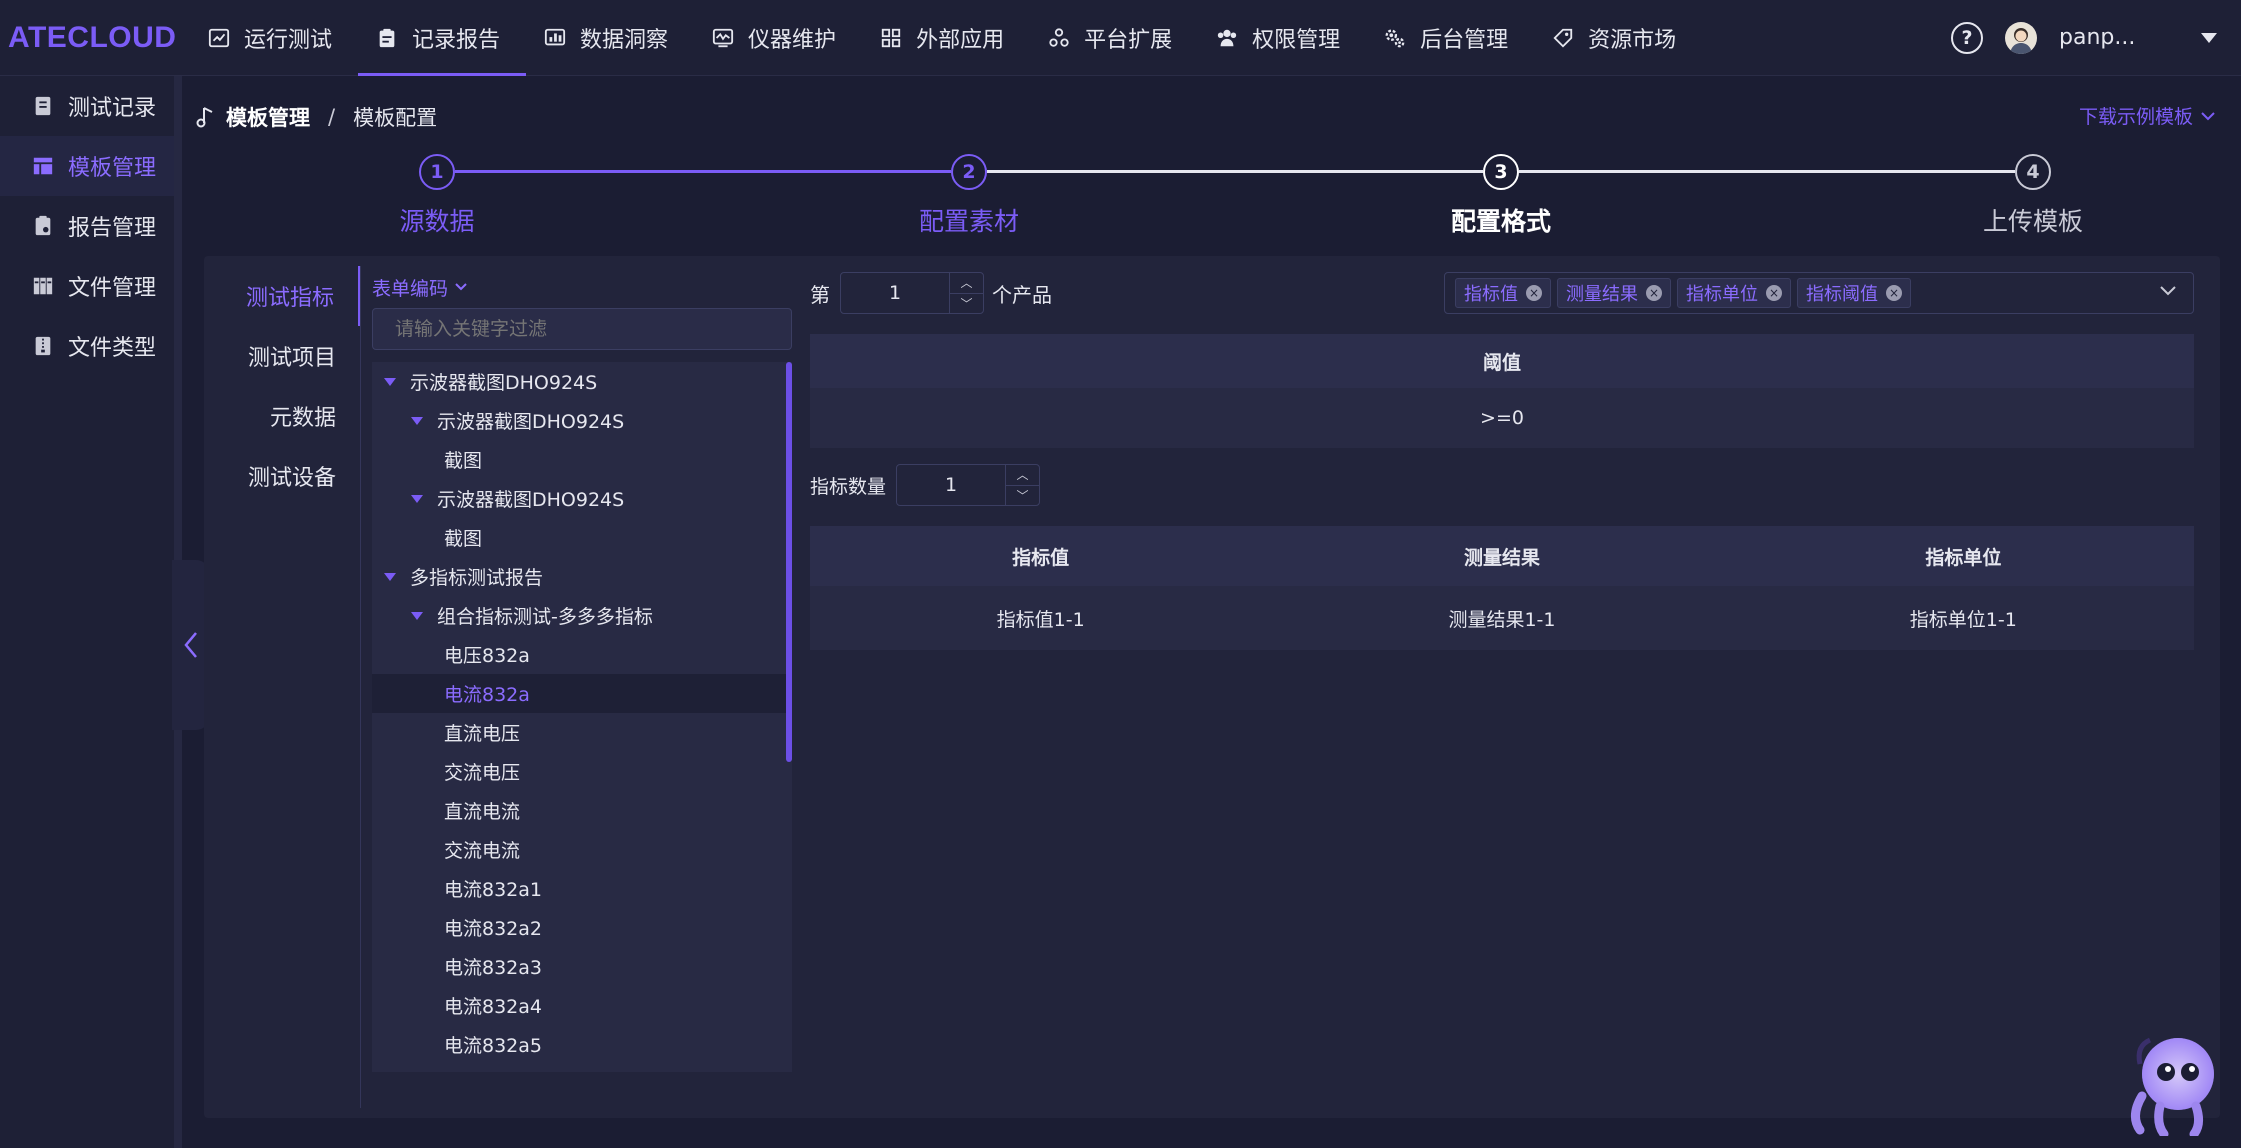 Image resolution: width=2241 pixels, height=1148 pixels. I want to click on breadcrumb-root: 模板管理, so click(268, 117).